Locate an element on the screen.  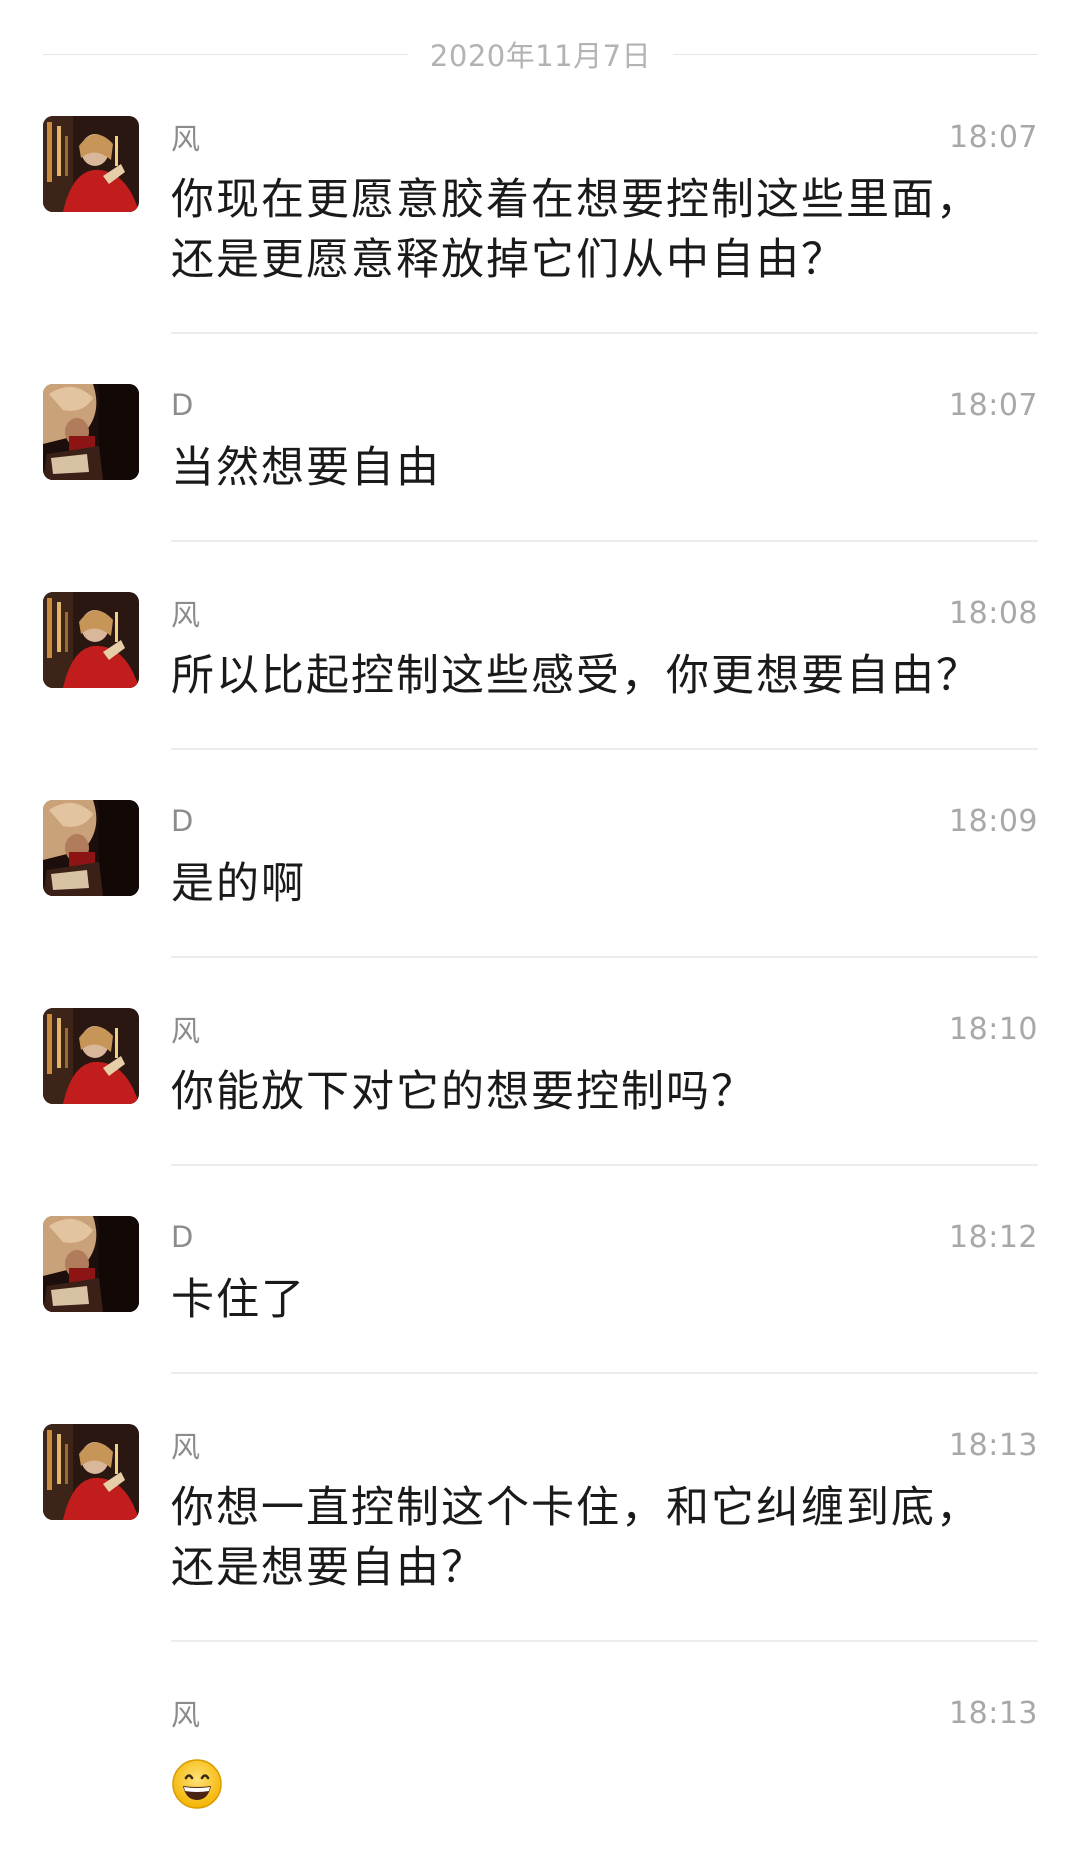
message-body: 风 18:10 你能放下对它的想要控制吗？ is located at coordinates (604, 1083).